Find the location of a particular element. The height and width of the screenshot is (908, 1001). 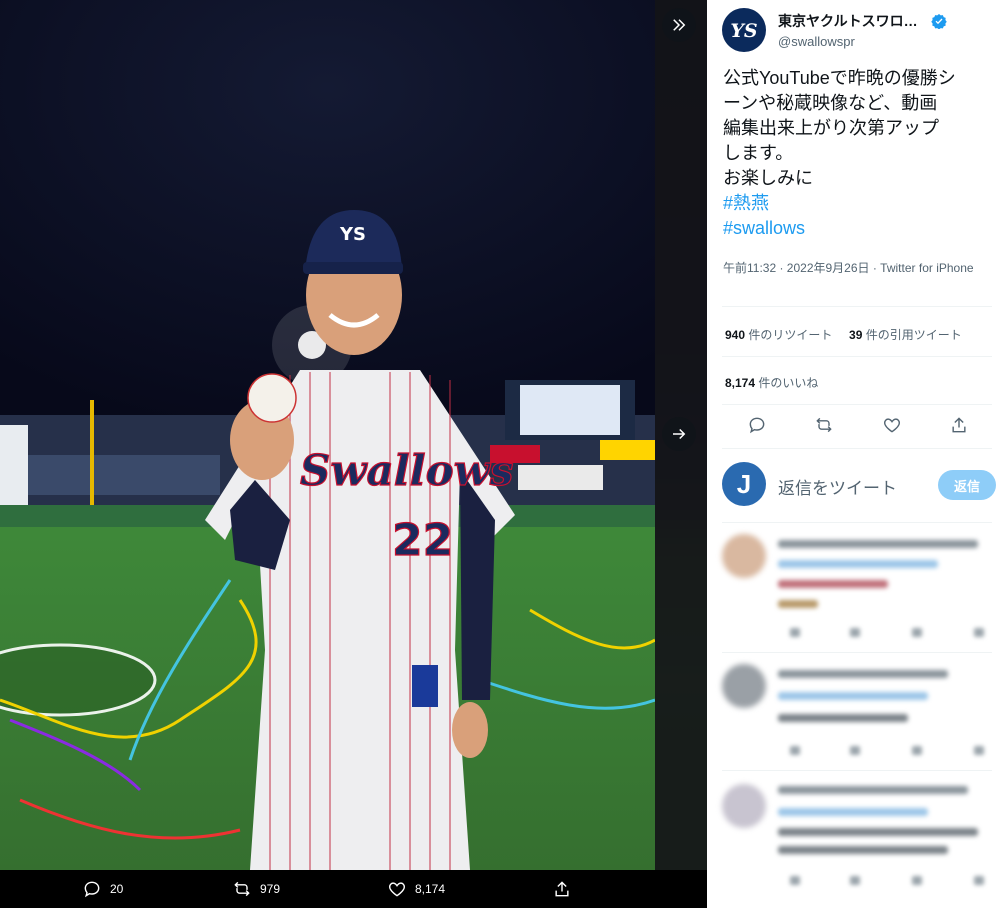

svg-text: Swallows is located at coordinates (406, 470).